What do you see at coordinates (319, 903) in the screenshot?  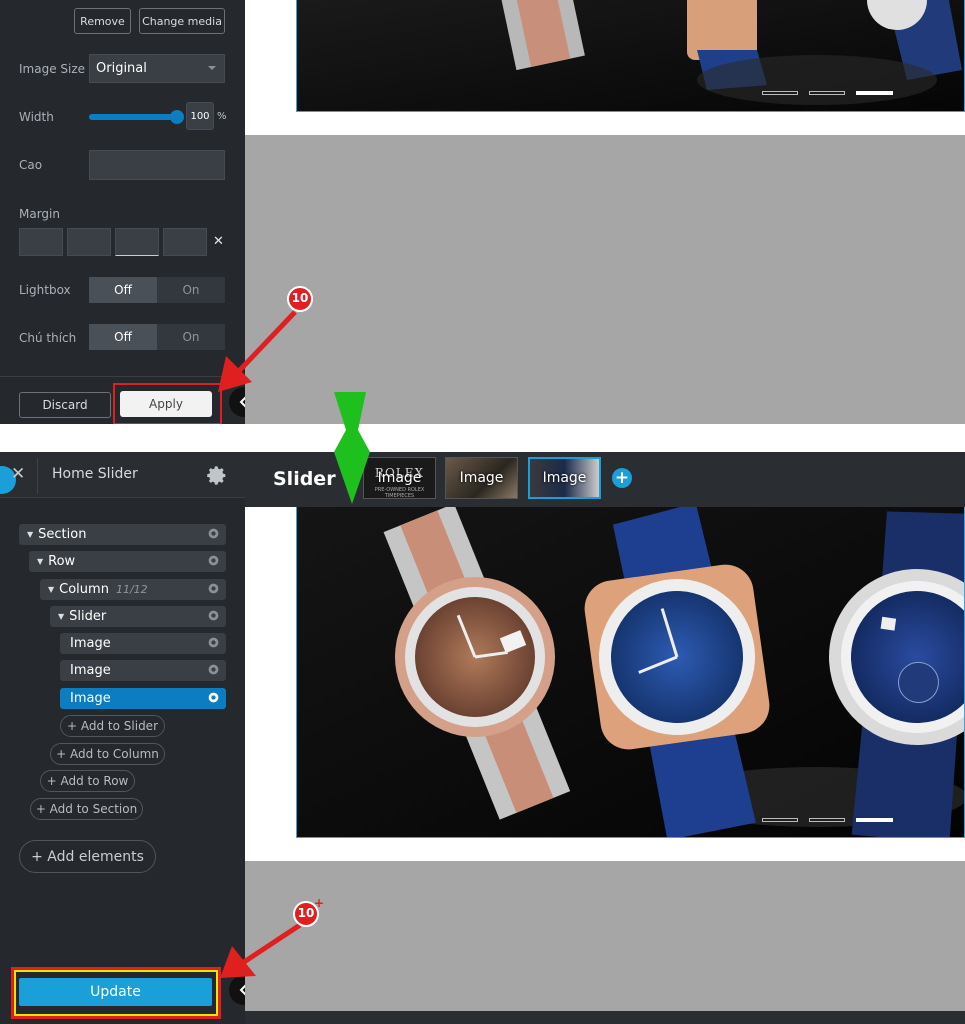 I see `step-badge-bottom-plus: +` at bounding box center [319, 903].